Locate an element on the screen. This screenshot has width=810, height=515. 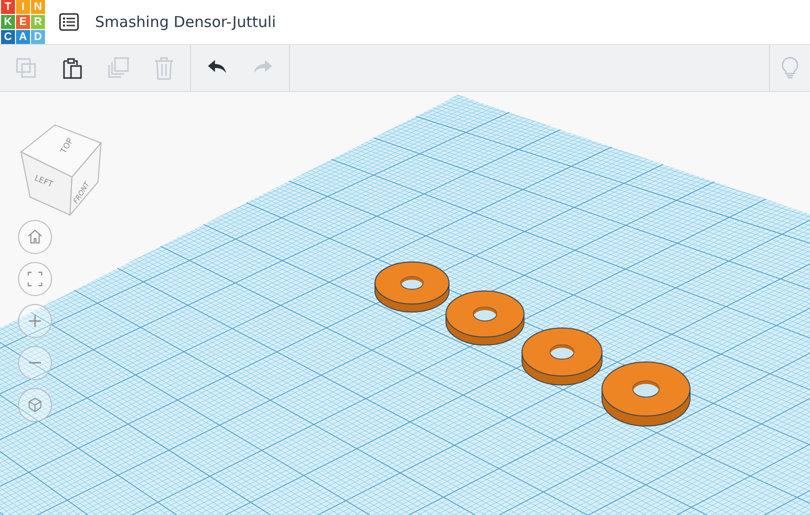
logo-letter: E is located at coordinates (23, 22).